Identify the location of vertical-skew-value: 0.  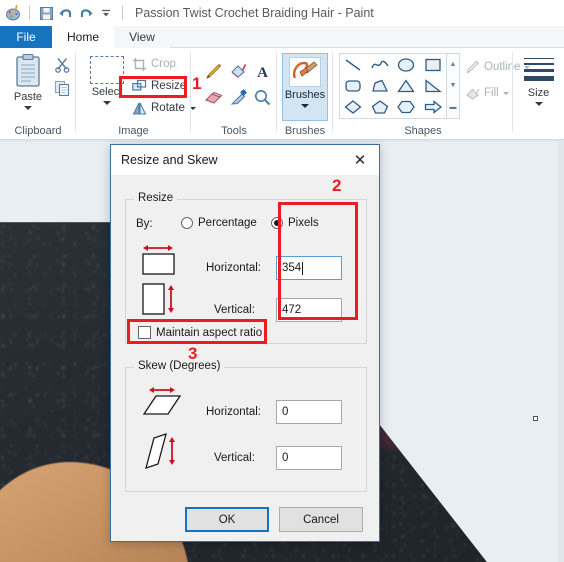
(285, 458).